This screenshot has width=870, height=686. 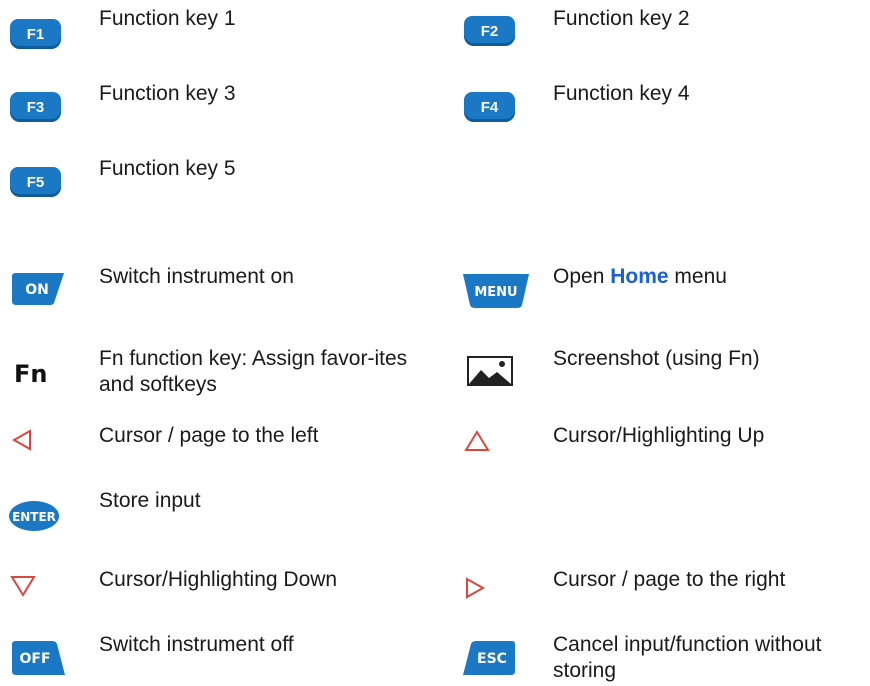 I want to click on svg-text: ESC, so click(x=492, y=659).